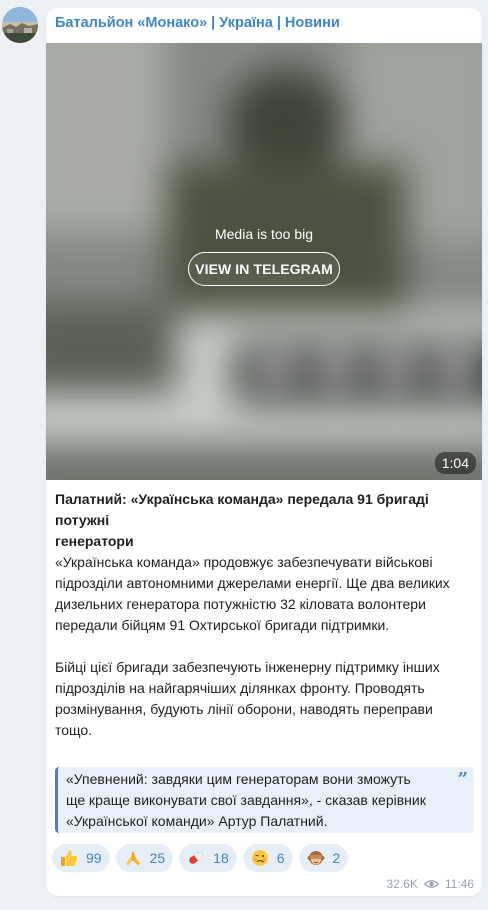  What do you see at coordinates (402, 884) in the screenshot?
I see `view-count: 32.6K` at bounding box center [402, 884].